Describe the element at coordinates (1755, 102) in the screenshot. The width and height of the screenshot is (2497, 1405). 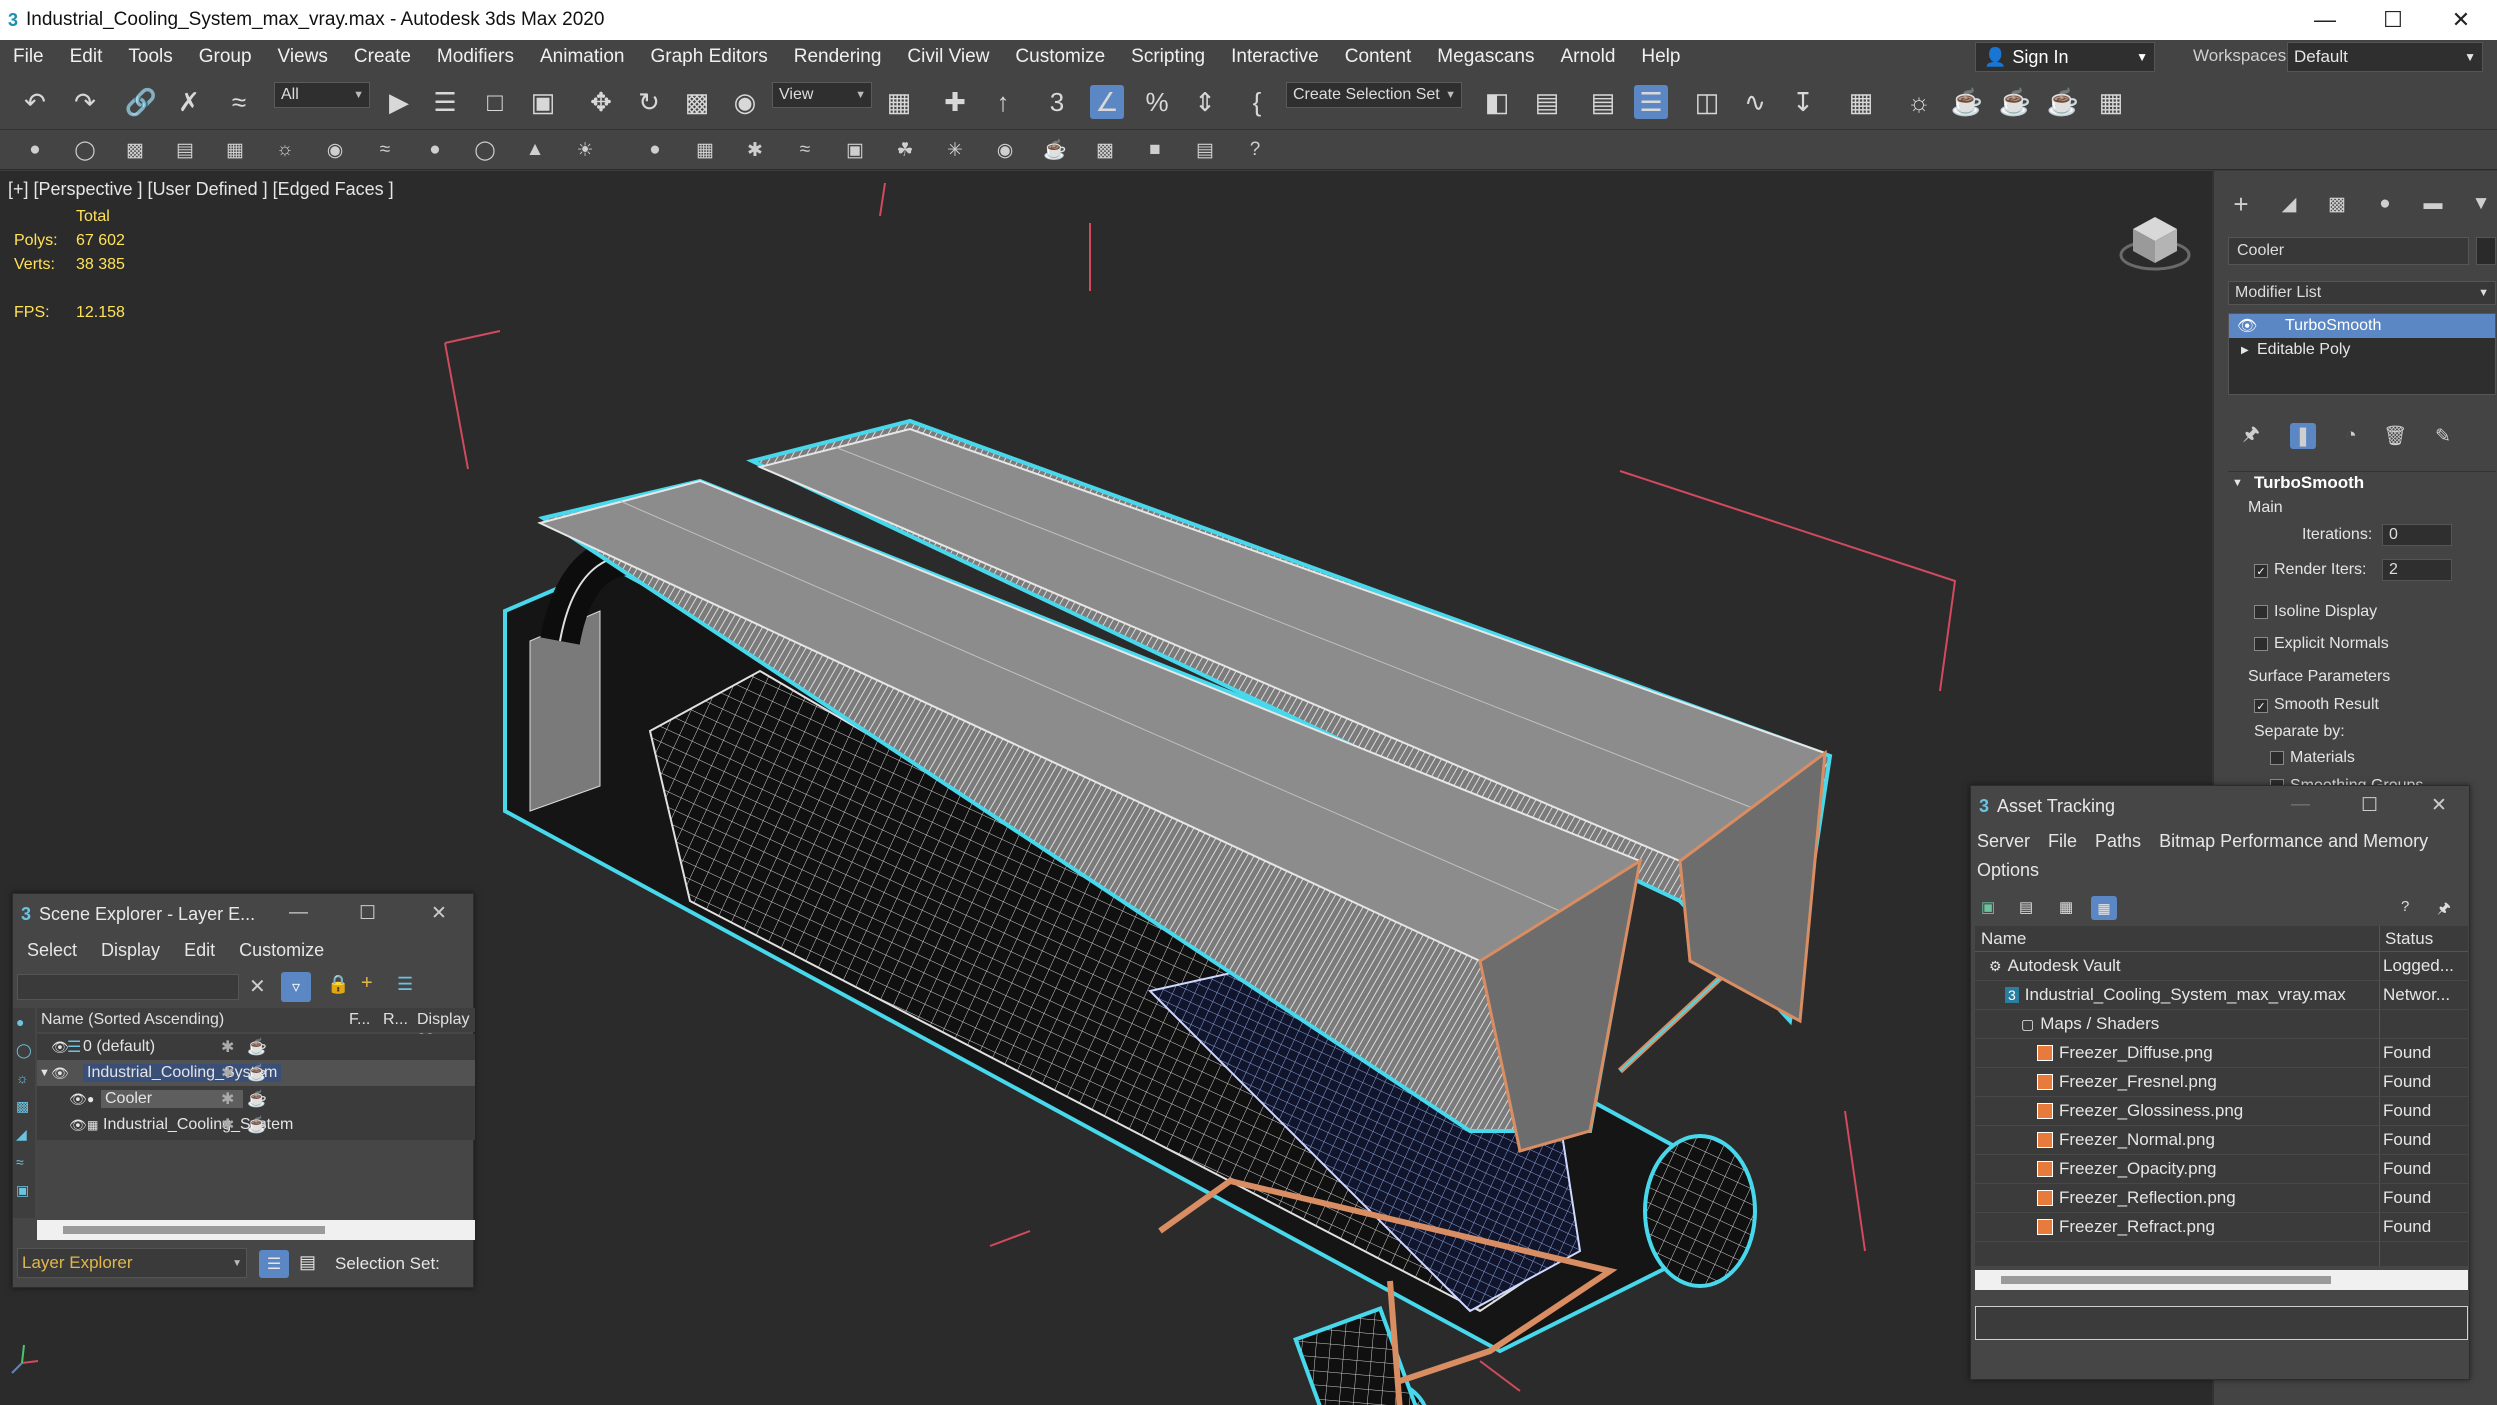
I see `curve-editor-icon: ∿` at that location.